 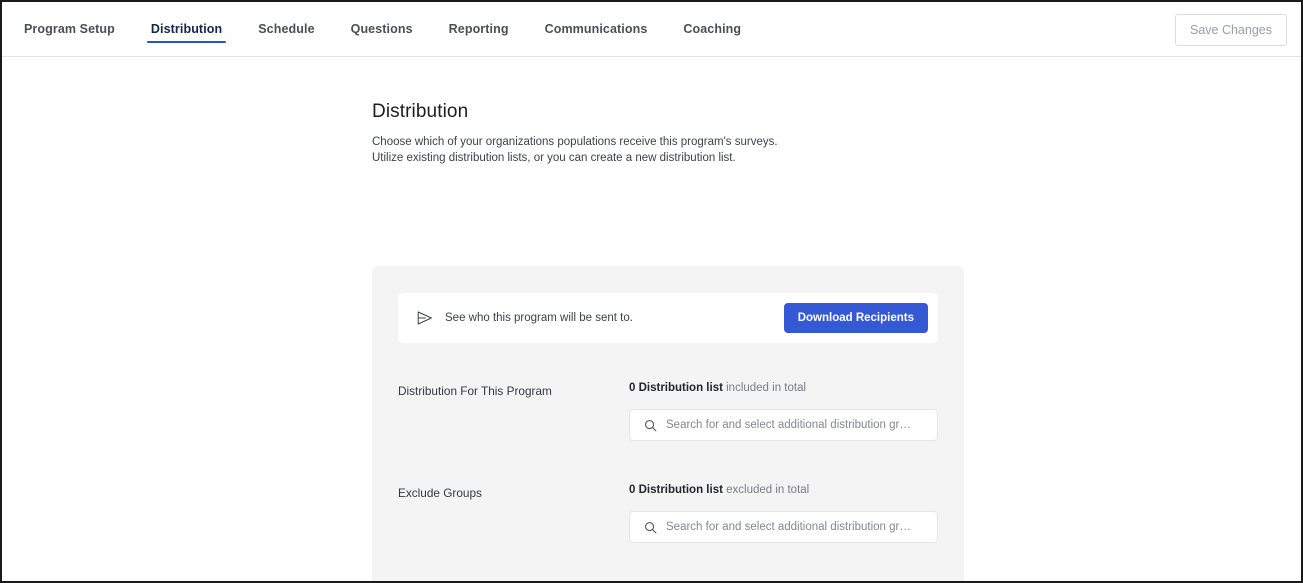 I want to click on exclude-groups-label: Exclude Groups, so click(x=440, y=493).